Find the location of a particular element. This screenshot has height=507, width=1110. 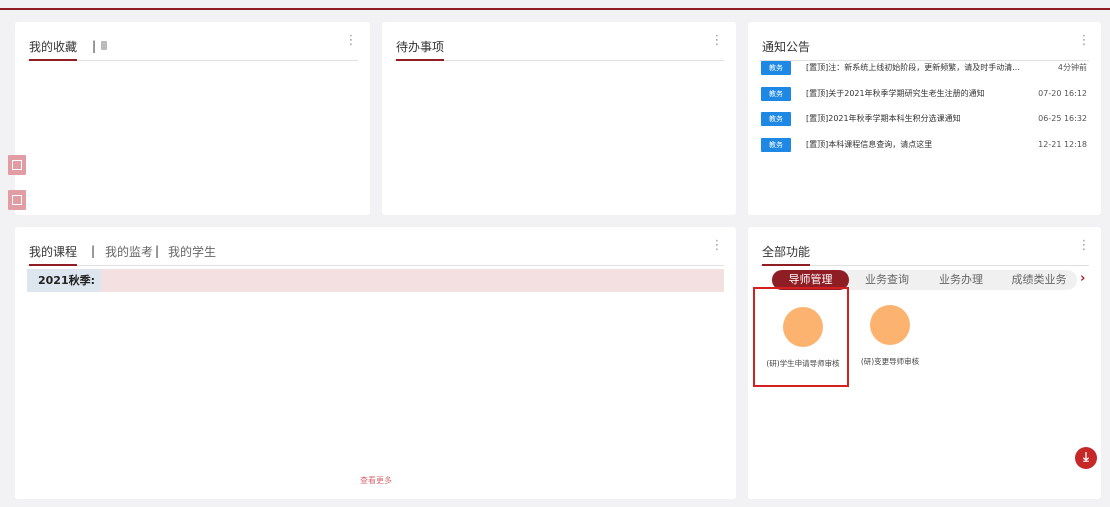

function-item-student-advisor-review: (研)学生申请导师审核 is located at coordinates (801, 337).